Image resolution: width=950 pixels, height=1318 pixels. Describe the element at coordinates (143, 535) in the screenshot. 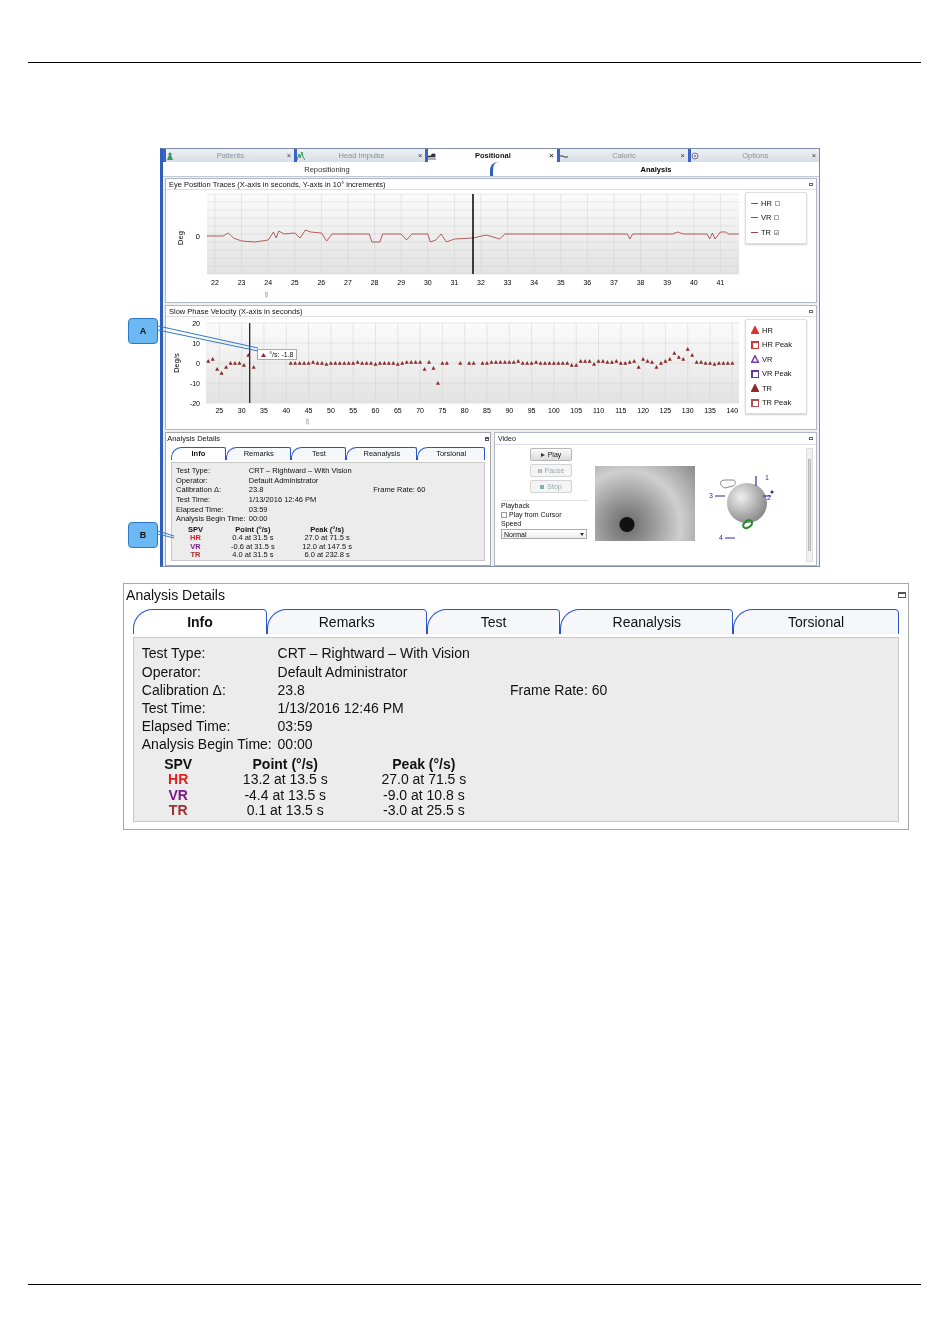

I see `callout-label: B` at that location.